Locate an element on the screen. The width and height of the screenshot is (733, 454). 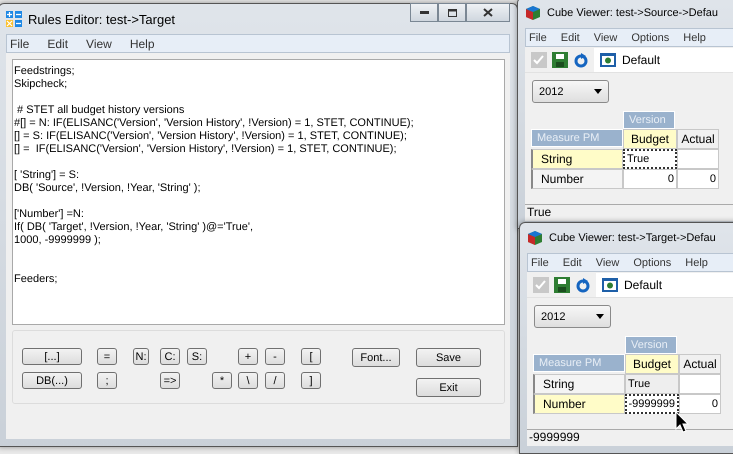
insert-button: Exit is located at coordinates (448, 387).